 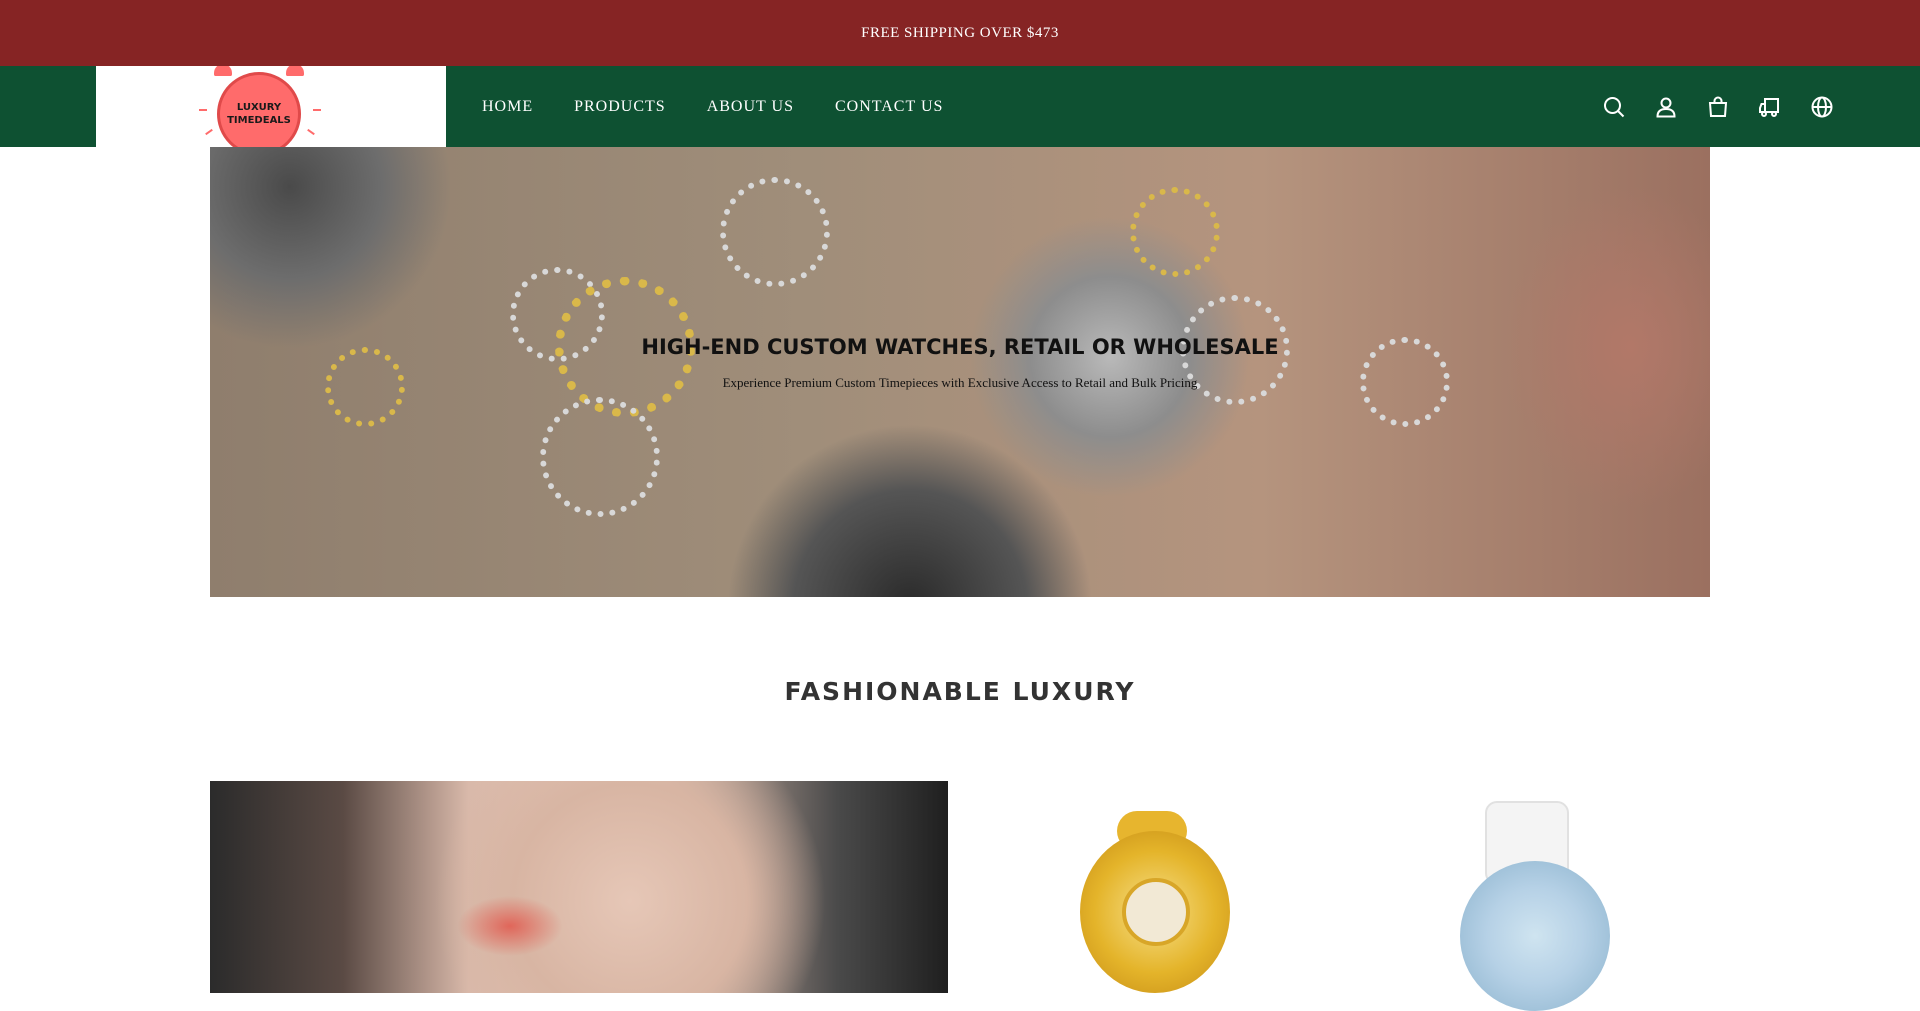 I want to click on nav-contact-us: CONTACT US, so click(x=889, y=107).